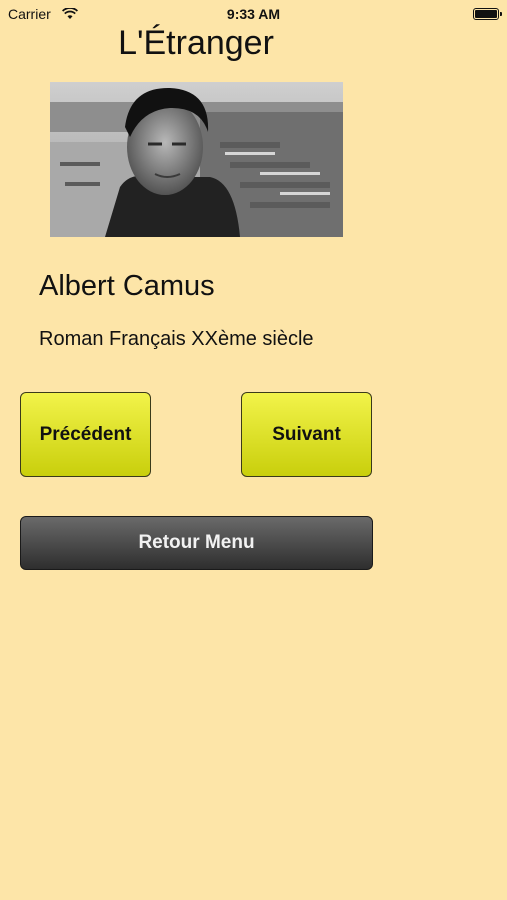 Image resolution: width=507 pixels, height=900 pixels. What do you see at coordinates (196, 43) in the screenshot?
I see `page-title: L'Étranger` at bounding box center [196, 43].